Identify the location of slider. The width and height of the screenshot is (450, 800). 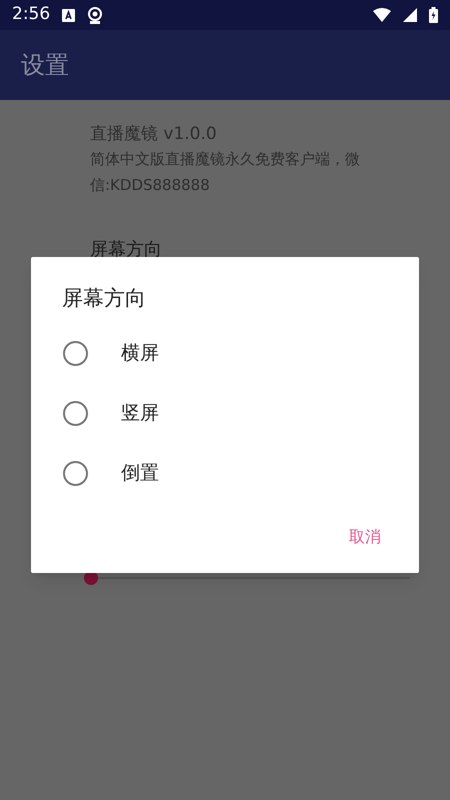
(247, 578).